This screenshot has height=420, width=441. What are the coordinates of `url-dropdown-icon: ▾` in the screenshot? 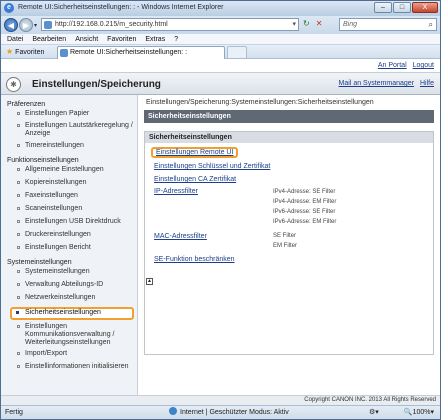 It's located at (294, 24).